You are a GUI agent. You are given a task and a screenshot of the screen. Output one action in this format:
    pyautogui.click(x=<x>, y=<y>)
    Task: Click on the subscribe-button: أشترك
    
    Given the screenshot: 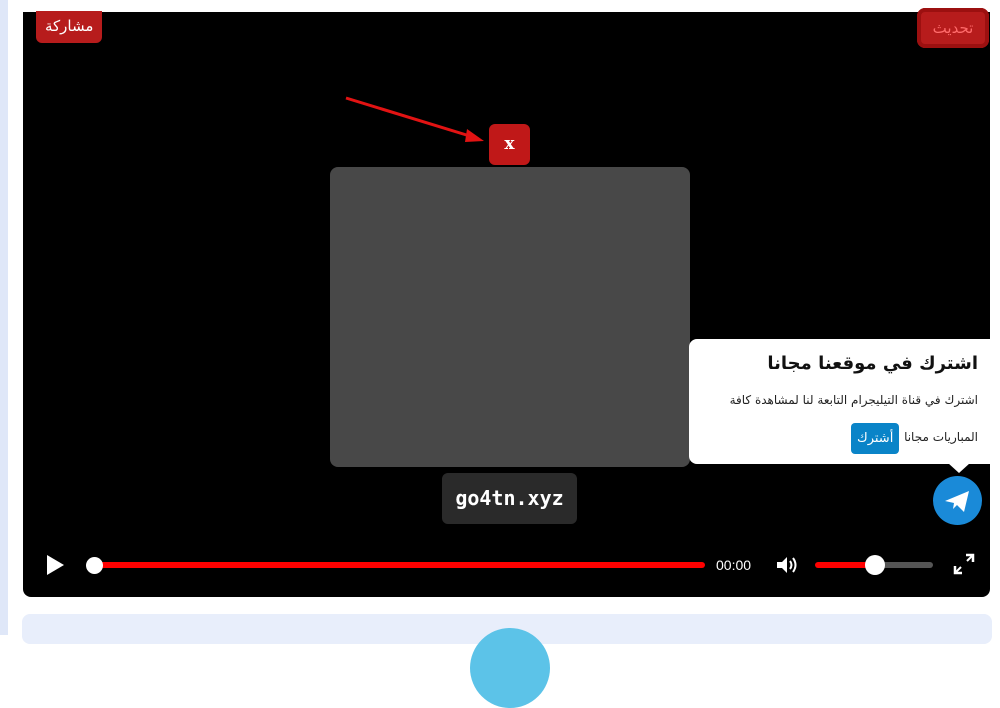 What is the action you would take?
    pyautogui.click(x=875, y=438)
    